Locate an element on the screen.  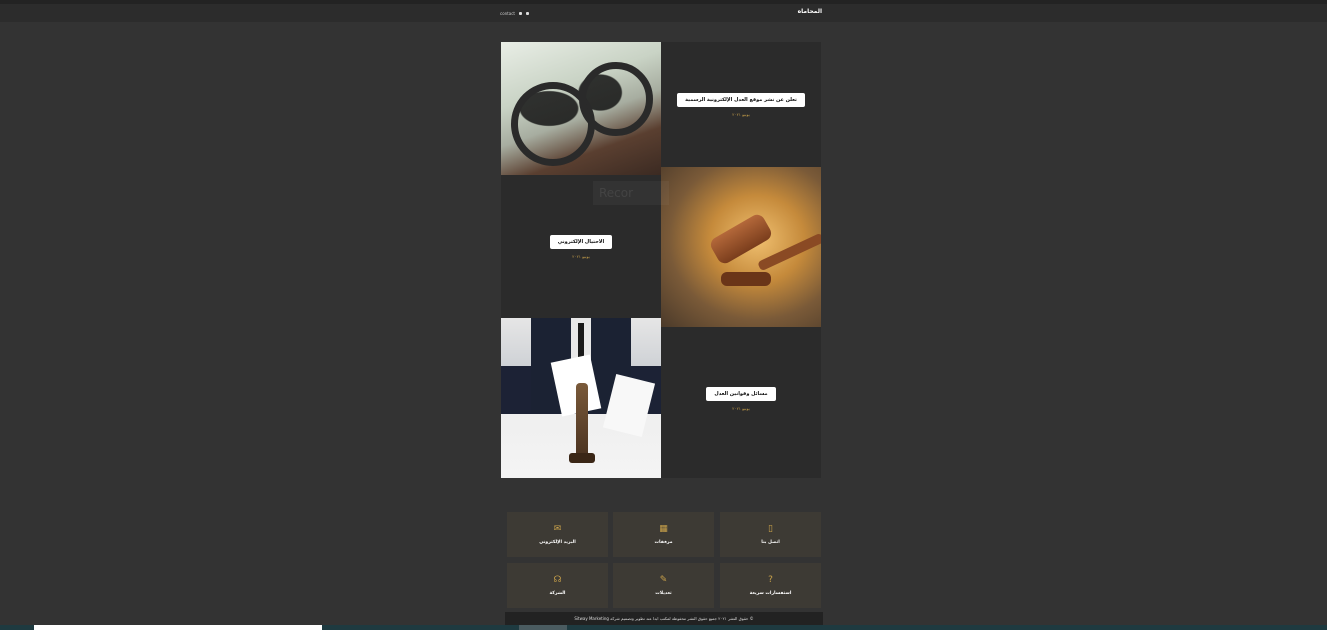
feature-company: ☊ الشركة is located at coordinates (557, 585).